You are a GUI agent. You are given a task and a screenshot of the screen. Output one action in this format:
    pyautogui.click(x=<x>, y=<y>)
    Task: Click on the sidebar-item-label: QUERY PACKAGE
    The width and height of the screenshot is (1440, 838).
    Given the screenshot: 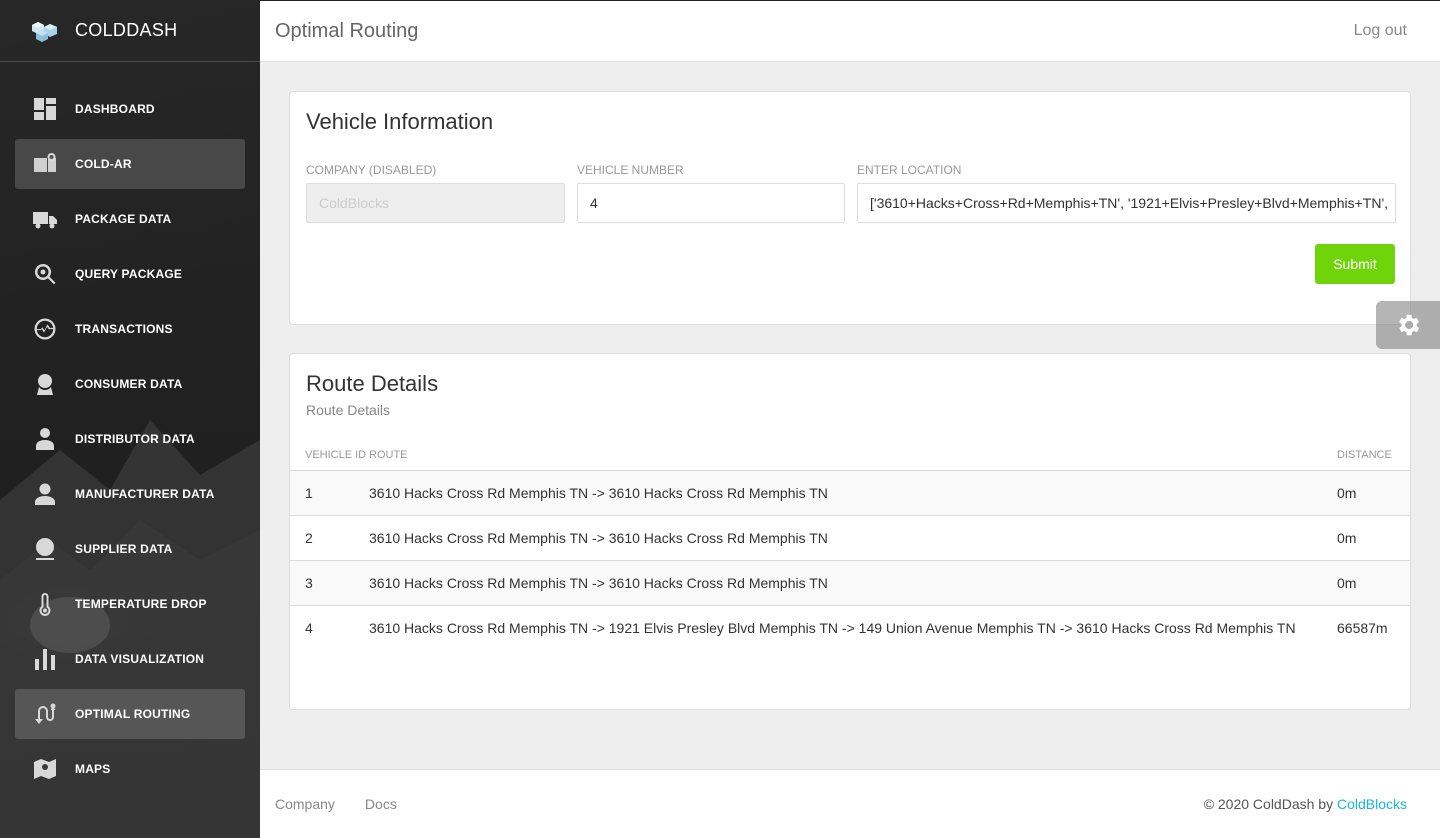 What is the action you would take?
    pyautogui.click(x=129, y=274)
    